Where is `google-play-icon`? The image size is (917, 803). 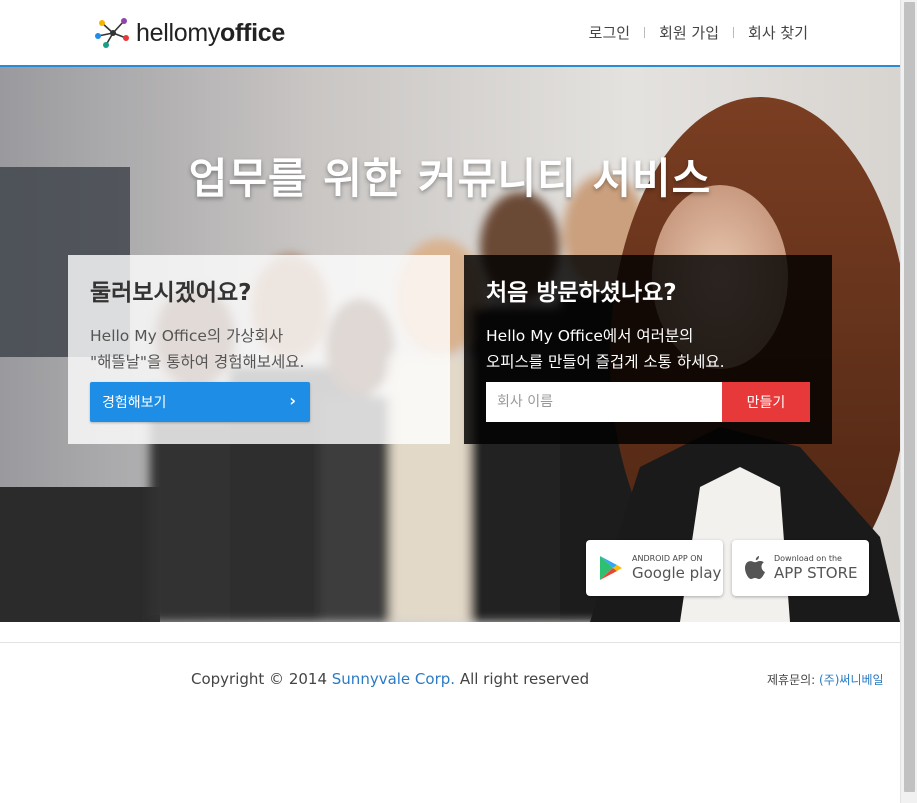 google-play-icon is located at coordinates (611, 568).